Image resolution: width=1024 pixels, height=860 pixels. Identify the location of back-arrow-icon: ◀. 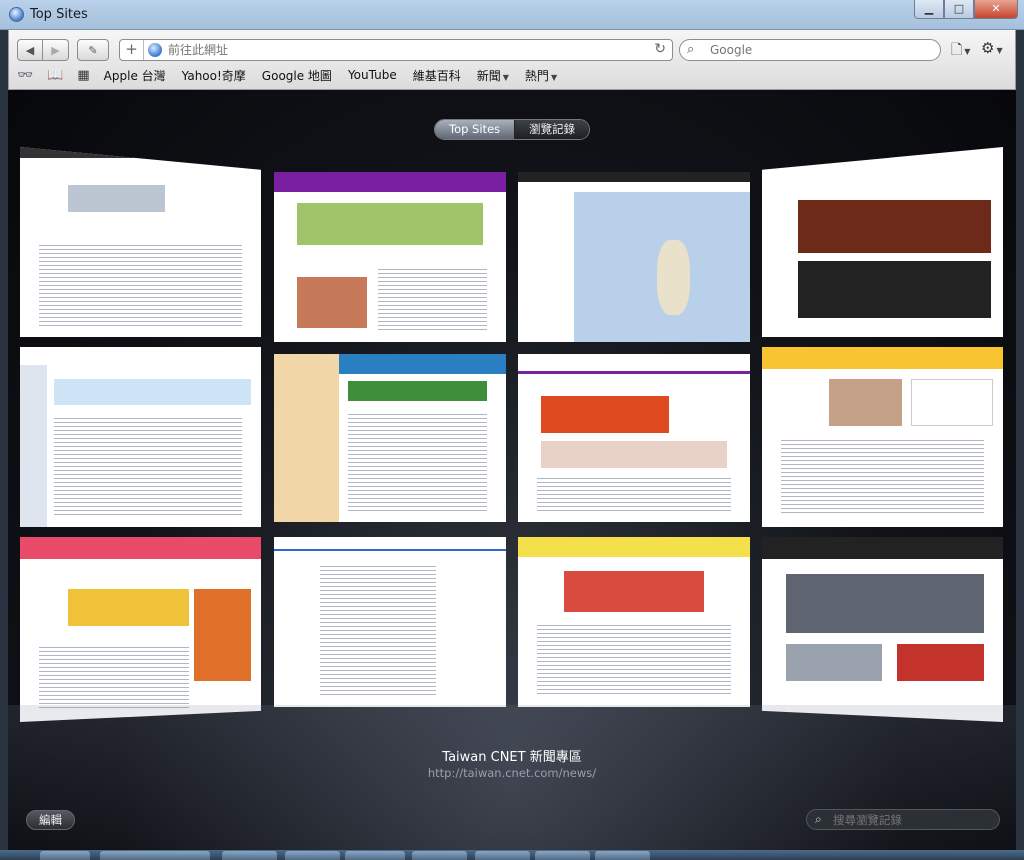
(30, 50).